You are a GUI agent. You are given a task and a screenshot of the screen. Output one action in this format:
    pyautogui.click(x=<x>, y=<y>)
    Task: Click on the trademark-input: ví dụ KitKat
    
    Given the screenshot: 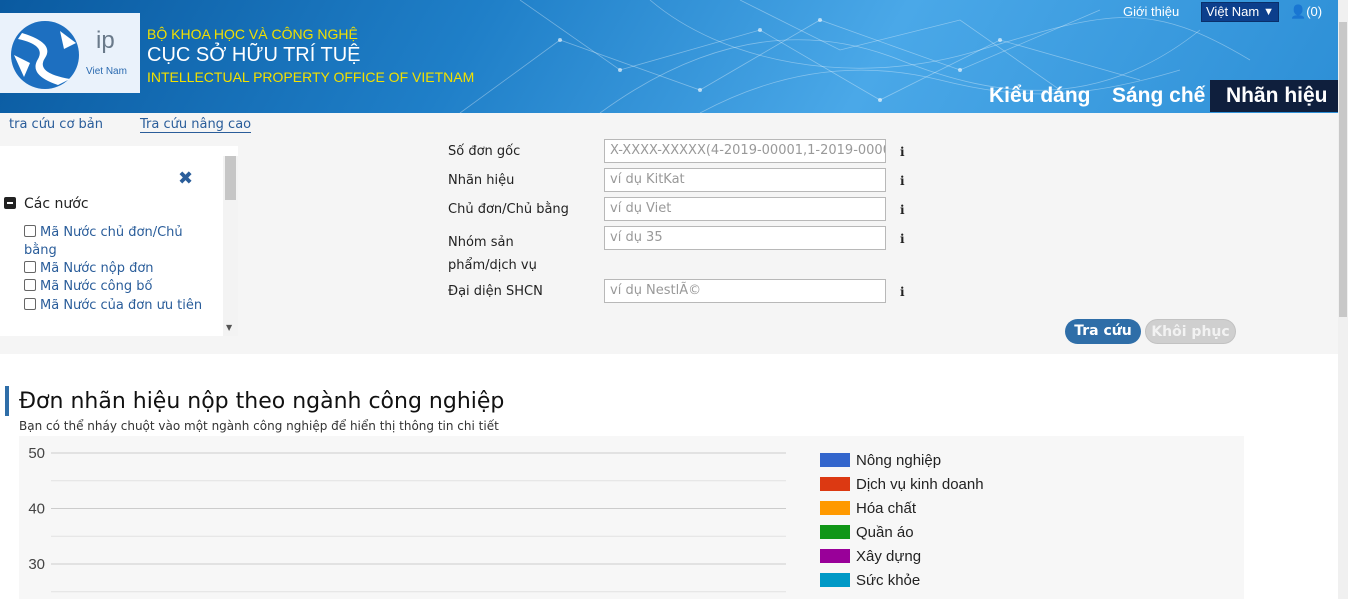 What is the action you would take?
    pyautogui.click(x=745, y=180)
    